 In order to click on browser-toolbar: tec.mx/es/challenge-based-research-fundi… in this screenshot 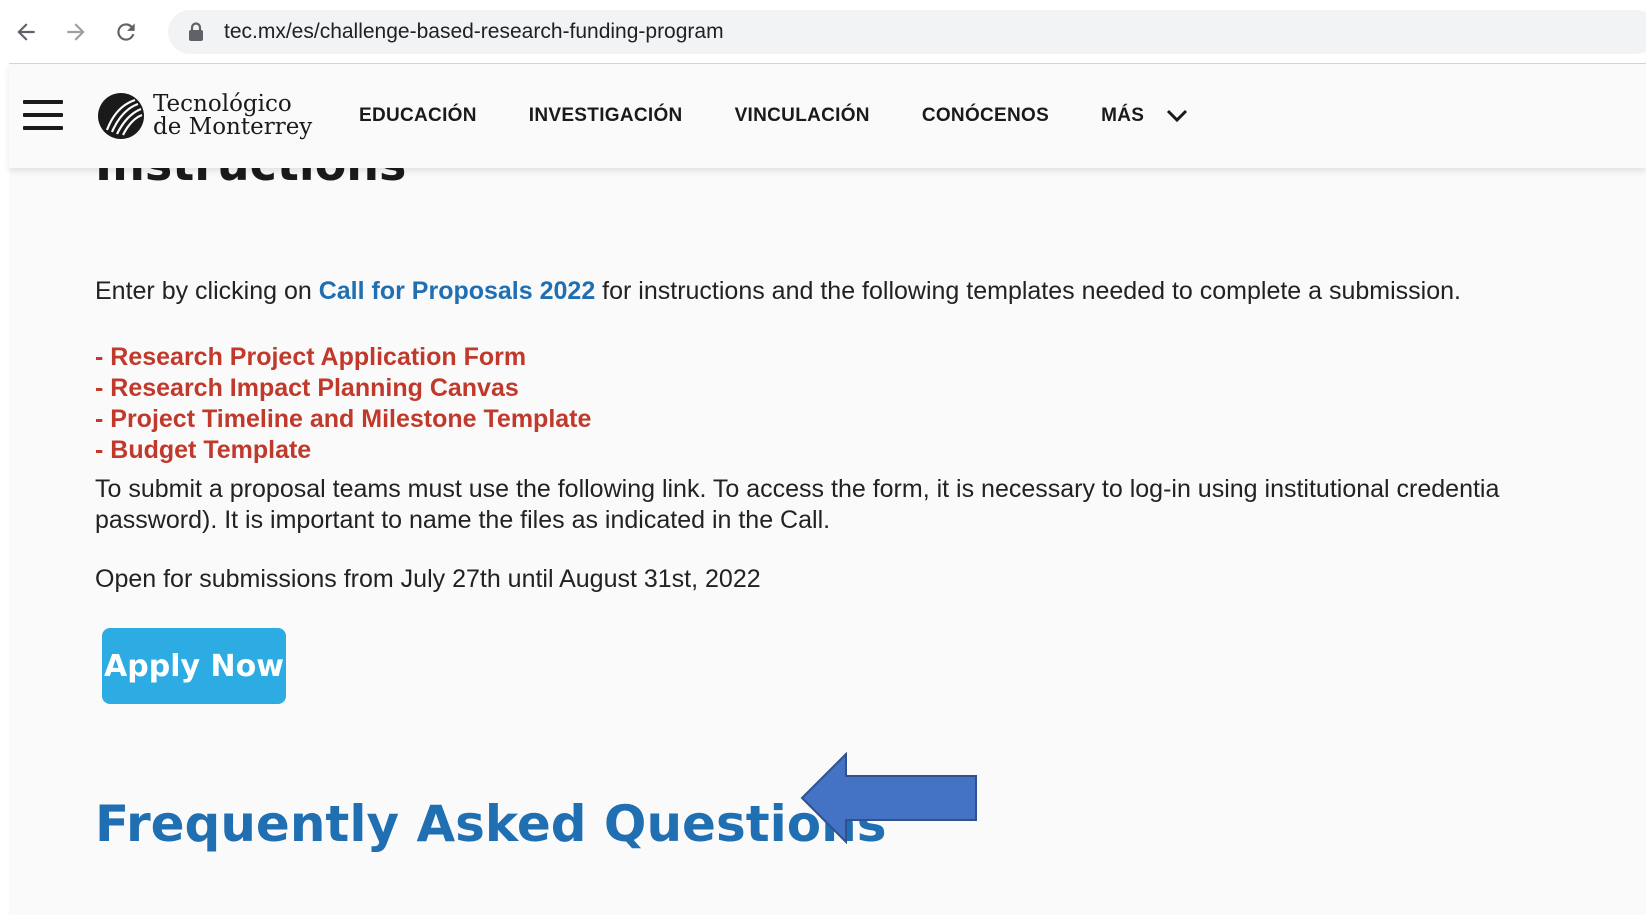, I will do `click(823, 32)`.